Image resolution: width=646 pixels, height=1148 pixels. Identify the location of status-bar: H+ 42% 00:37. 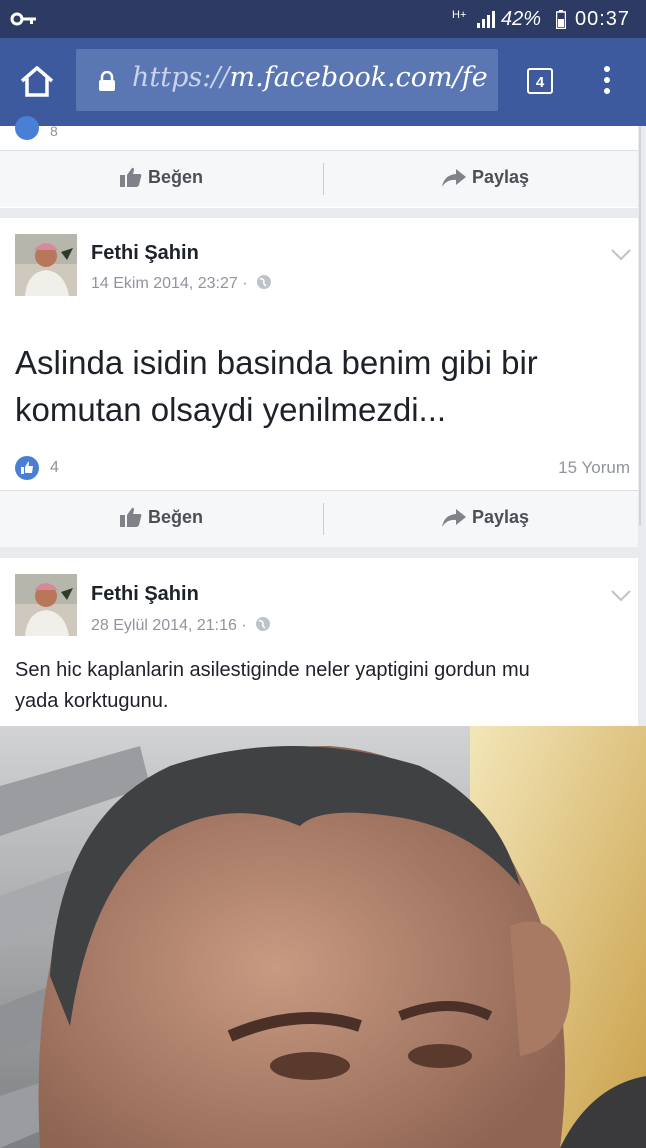
(323, 19).